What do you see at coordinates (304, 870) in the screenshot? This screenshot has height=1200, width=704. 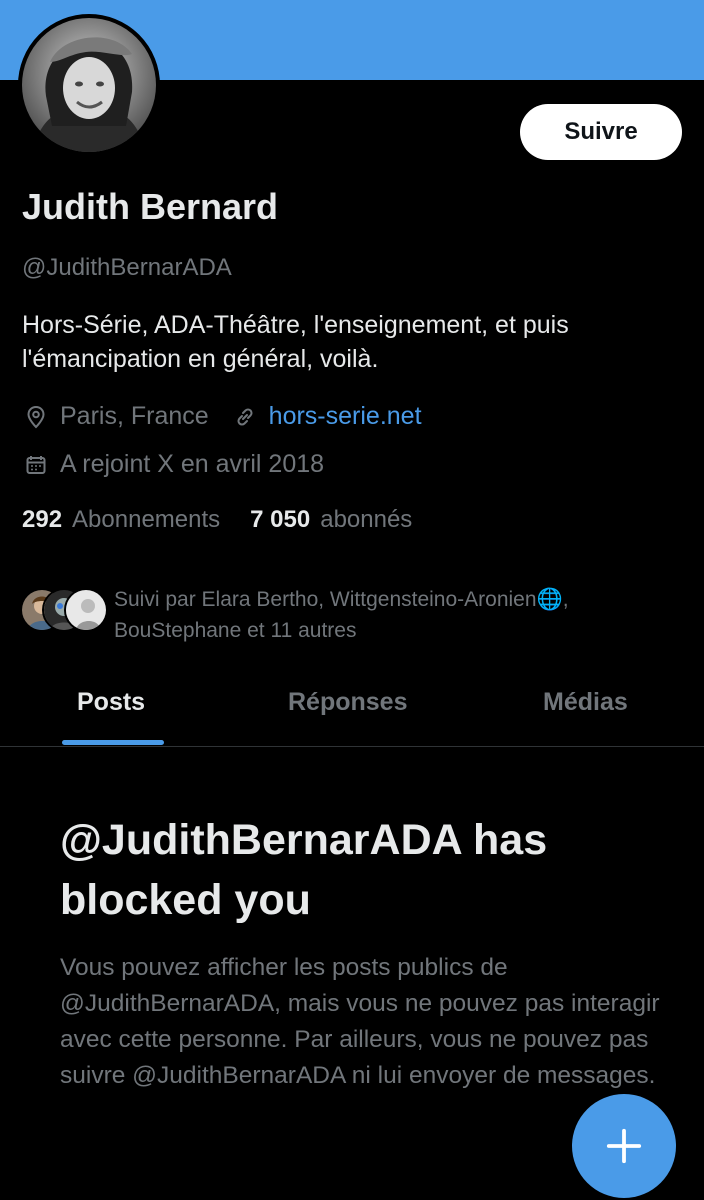 I see `blocked-title: @JudithBernarADA has blocked you` at bounding box center [304, 870].